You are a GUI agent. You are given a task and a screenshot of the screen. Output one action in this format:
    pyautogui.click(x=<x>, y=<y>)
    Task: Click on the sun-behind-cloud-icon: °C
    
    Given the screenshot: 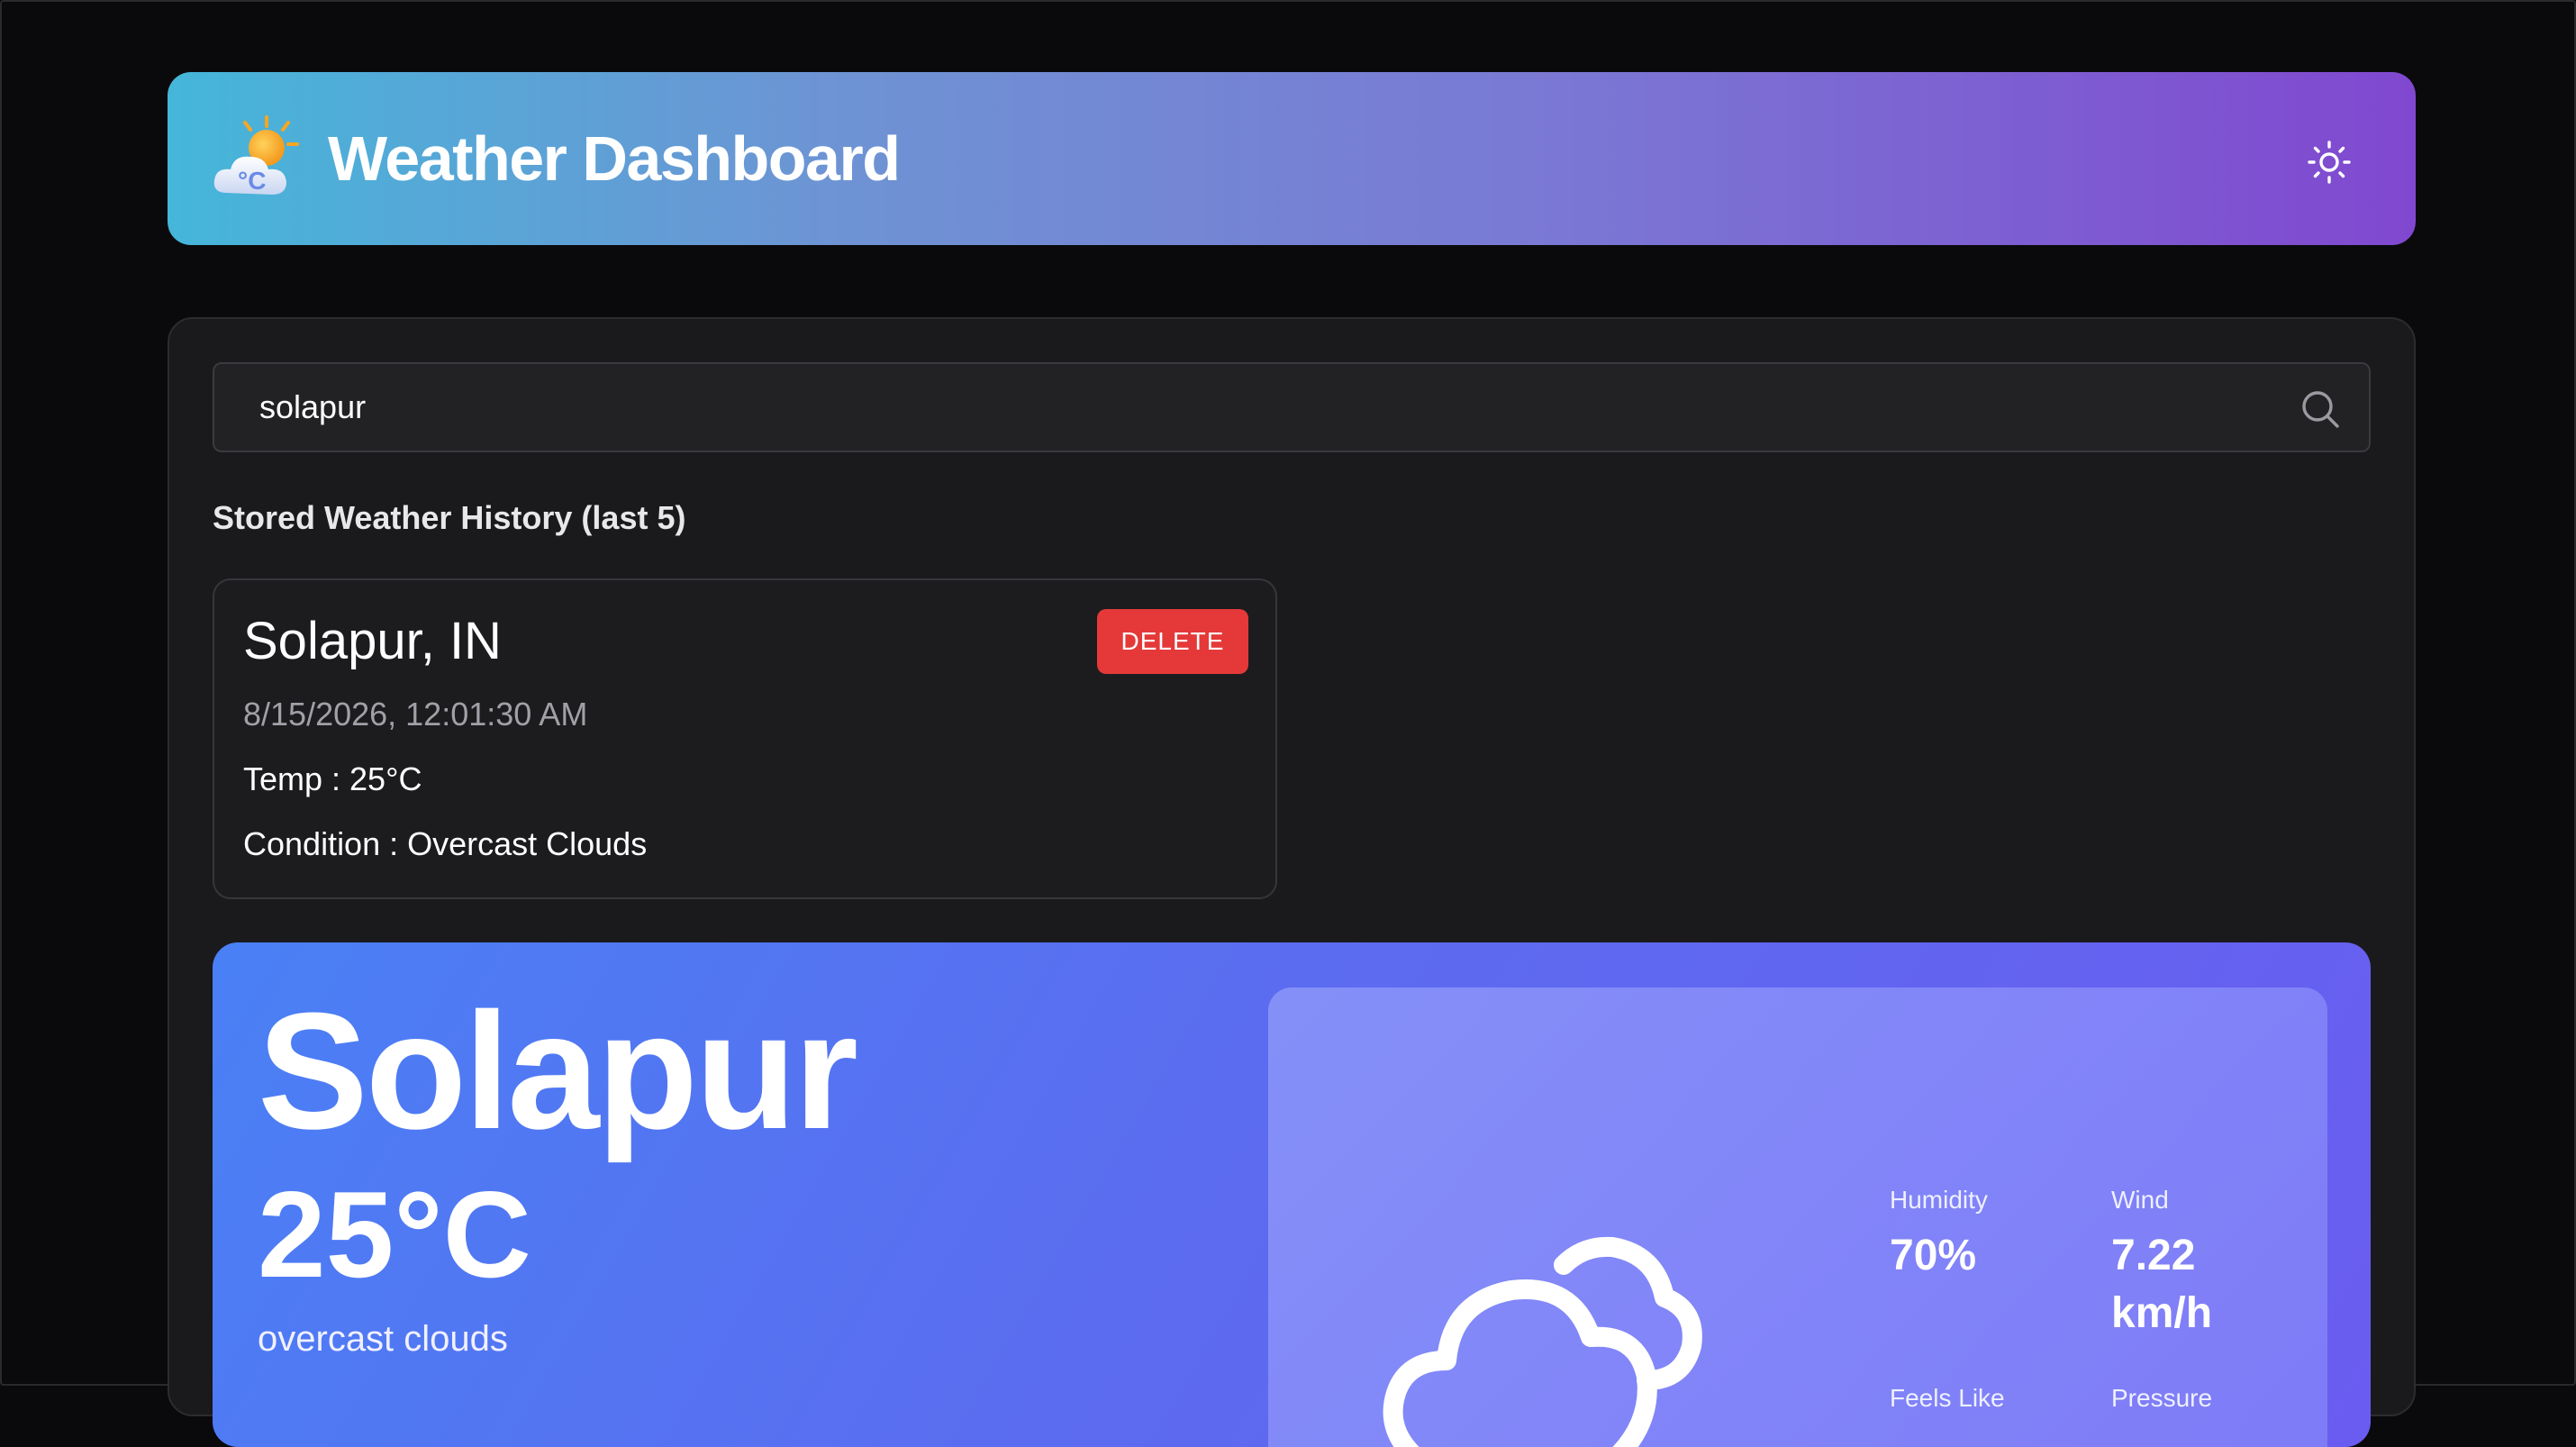 What is the action you would take?
    pyautogui.click(x=256, y=155)
    